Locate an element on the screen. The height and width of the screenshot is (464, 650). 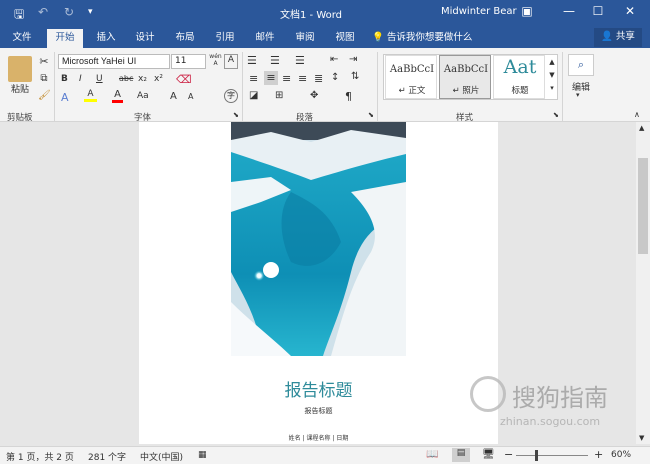
highlight-swatch is located at coordinates (90, 100).